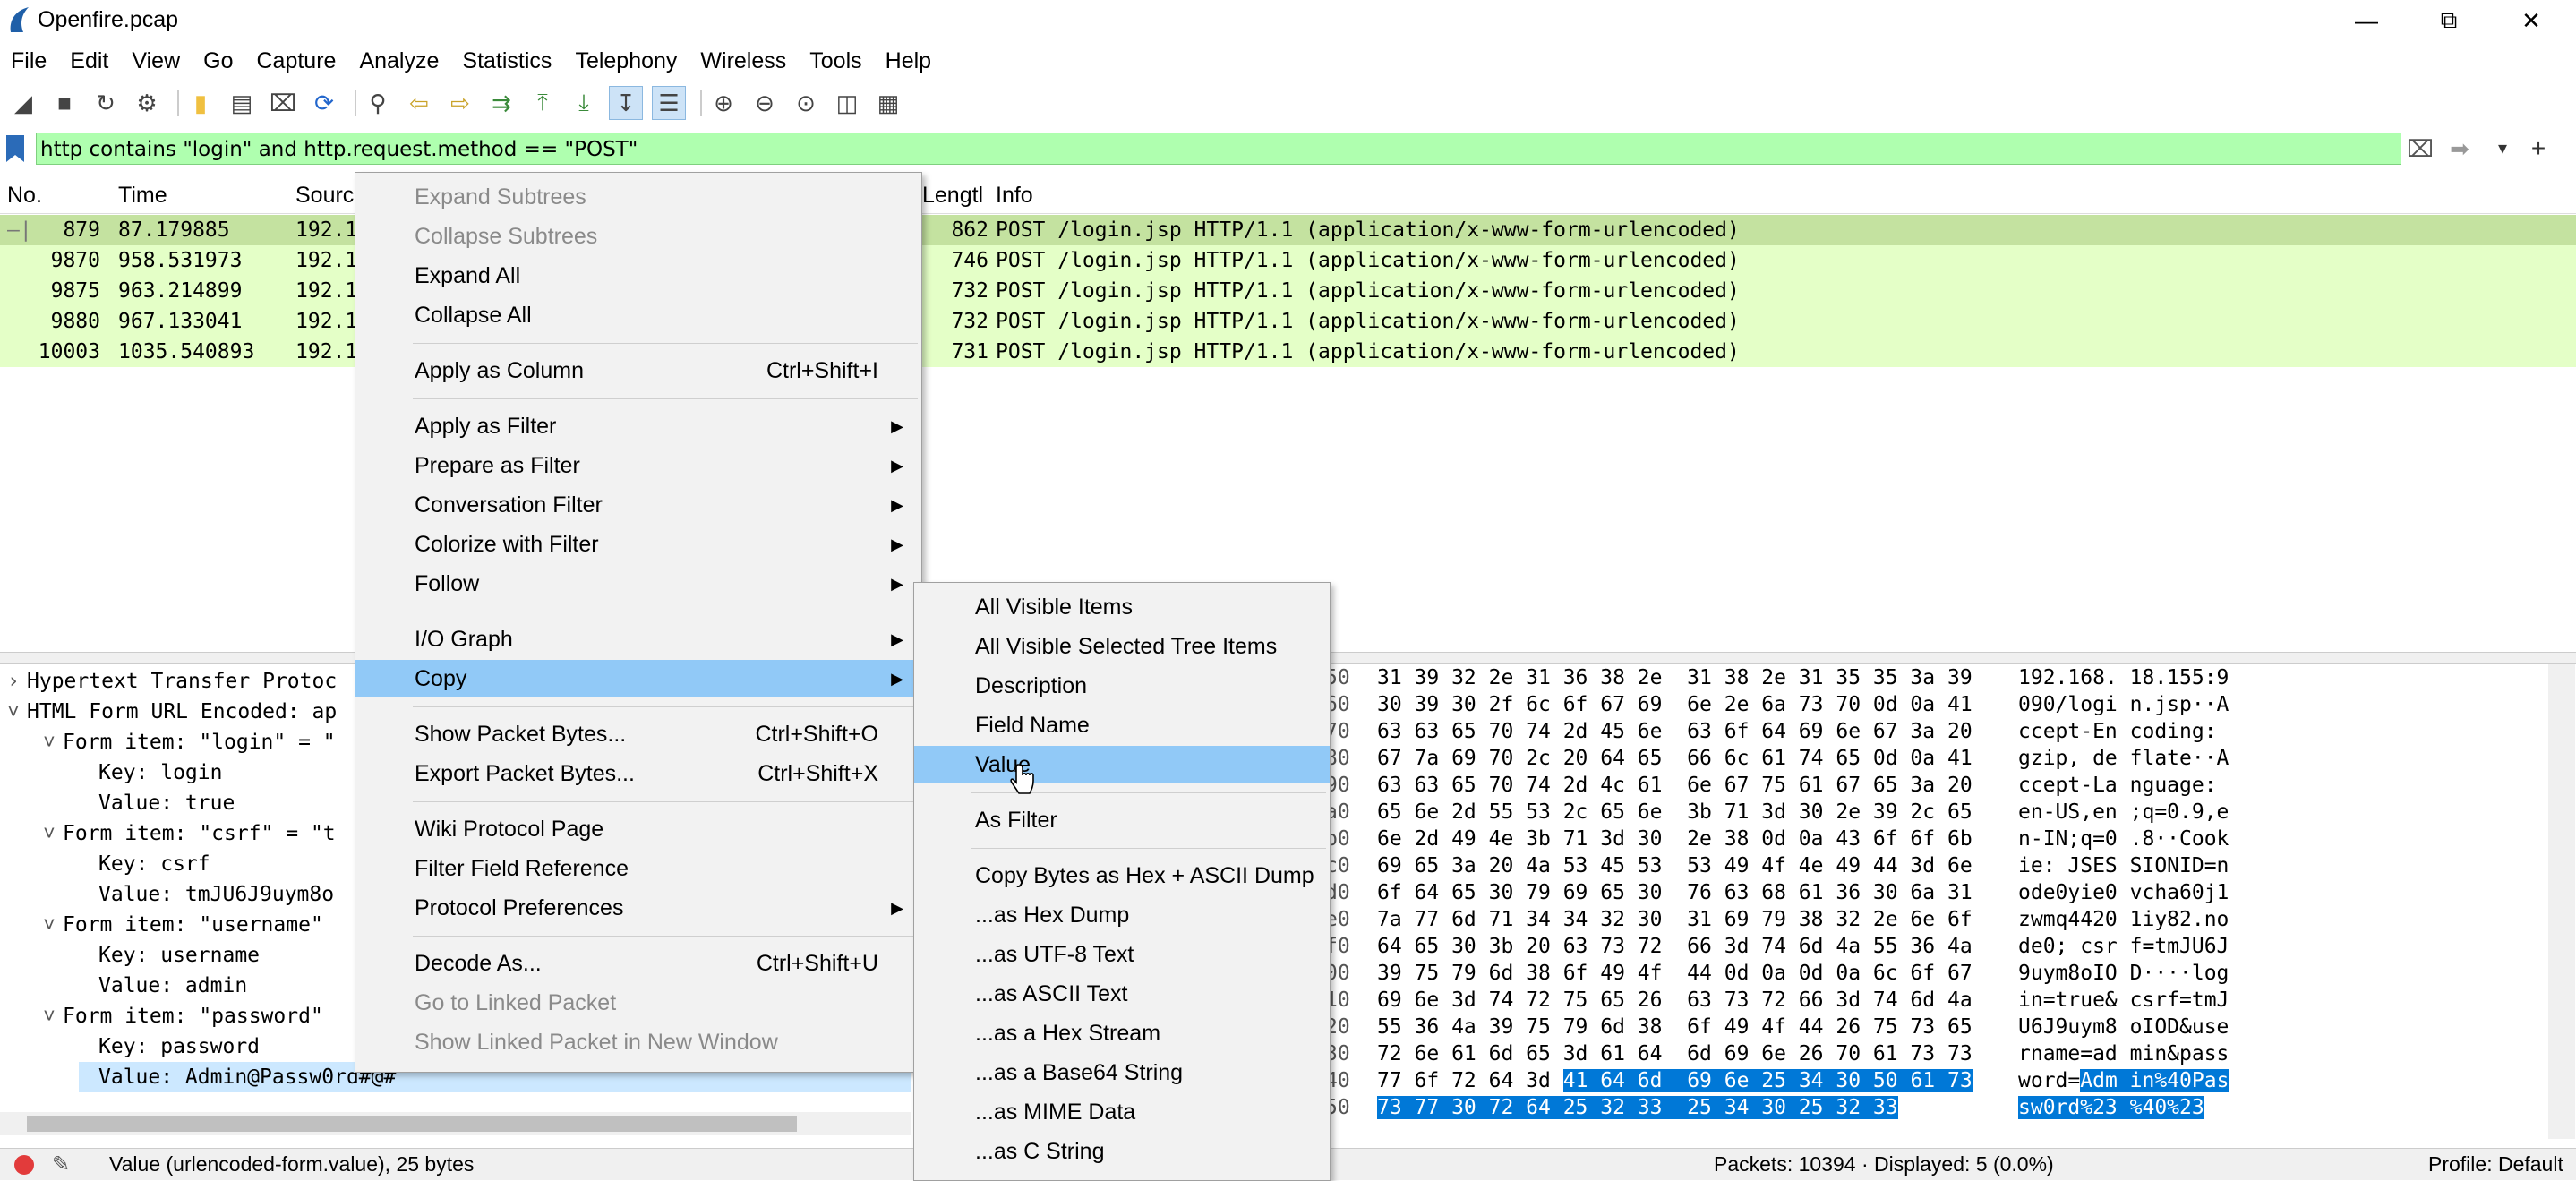 This screenshot has width=2576, height=1181. What do you see at coordinates (626, 103) in the screenshot?
I see `autoscroll-icon: ↧` at bounding box center [626, 103].